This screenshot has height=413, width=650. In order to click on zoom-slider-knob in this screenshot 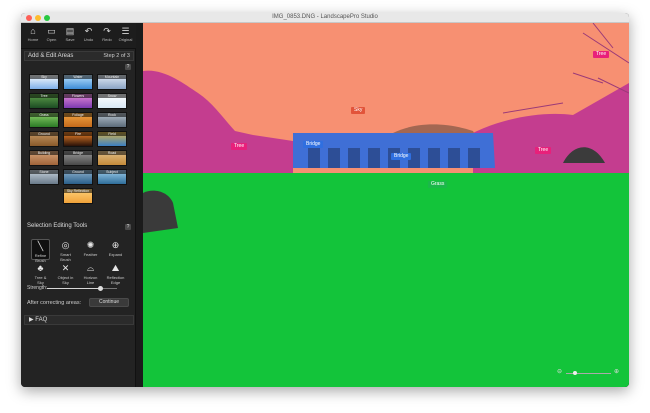, I will do `click(575, 373)`.